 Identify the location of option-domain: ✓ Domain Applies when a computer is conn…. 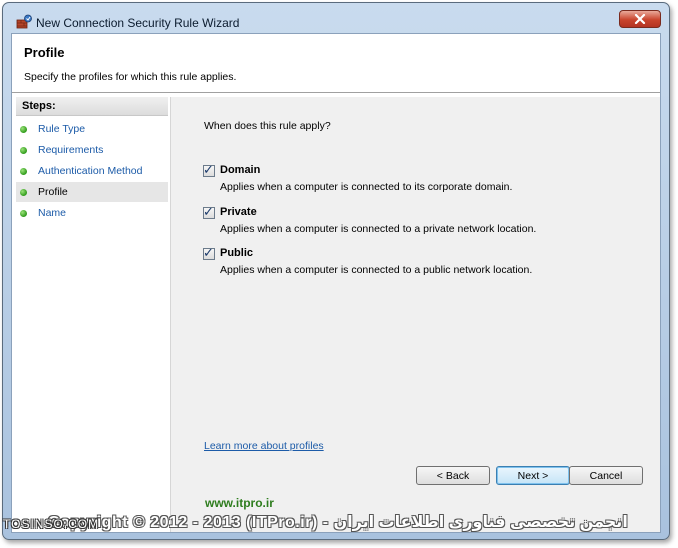
(413, 180).